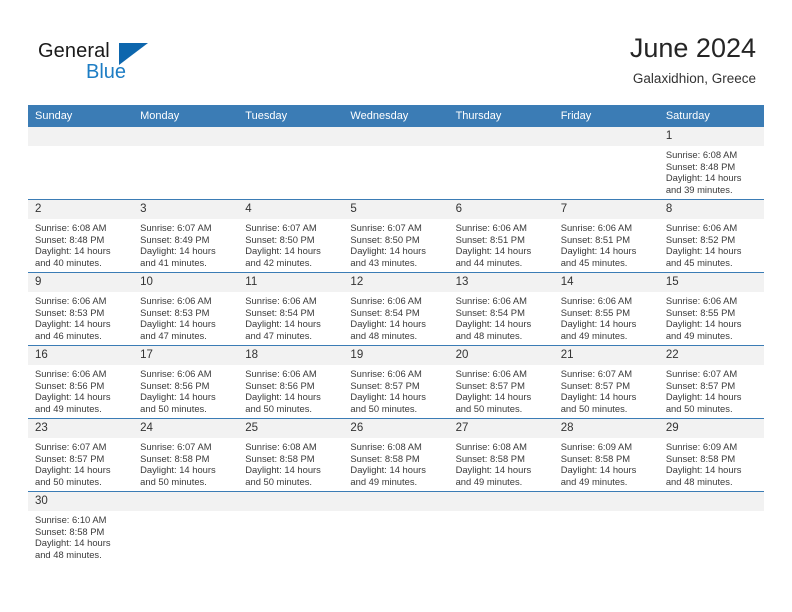  I want to click on daylight-text-line2: and 43 minutes., so click(384, 262).